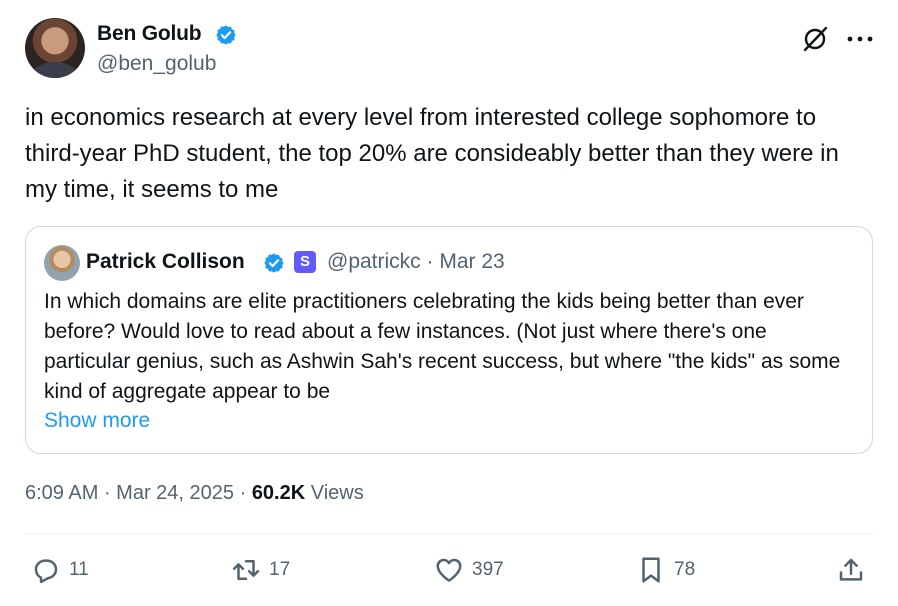 The image size is (898, 606). Describe the element at coordinates (860, 39) in the screenshot. I see `more-icon` at that location.